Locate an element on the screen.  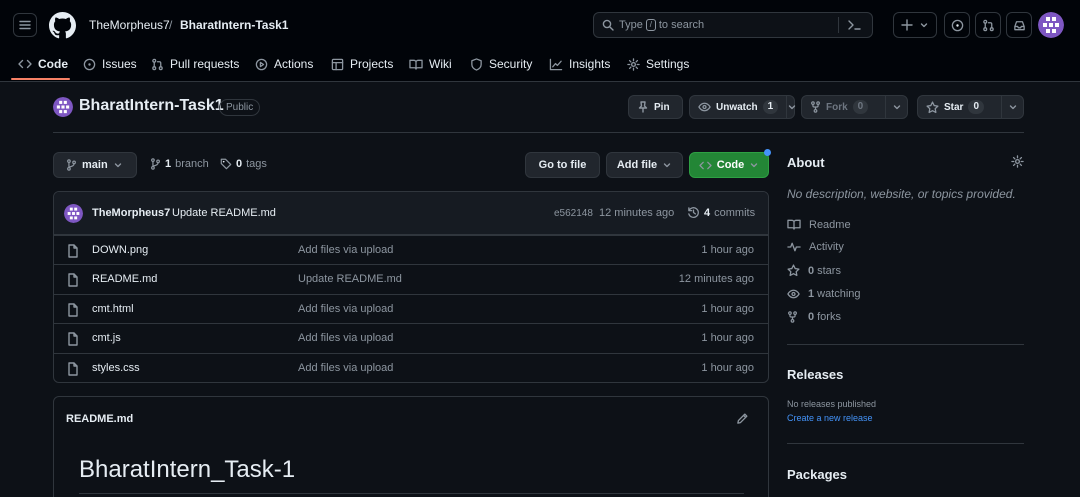
tab-projects: Projects is located at coordinates (362, 64).